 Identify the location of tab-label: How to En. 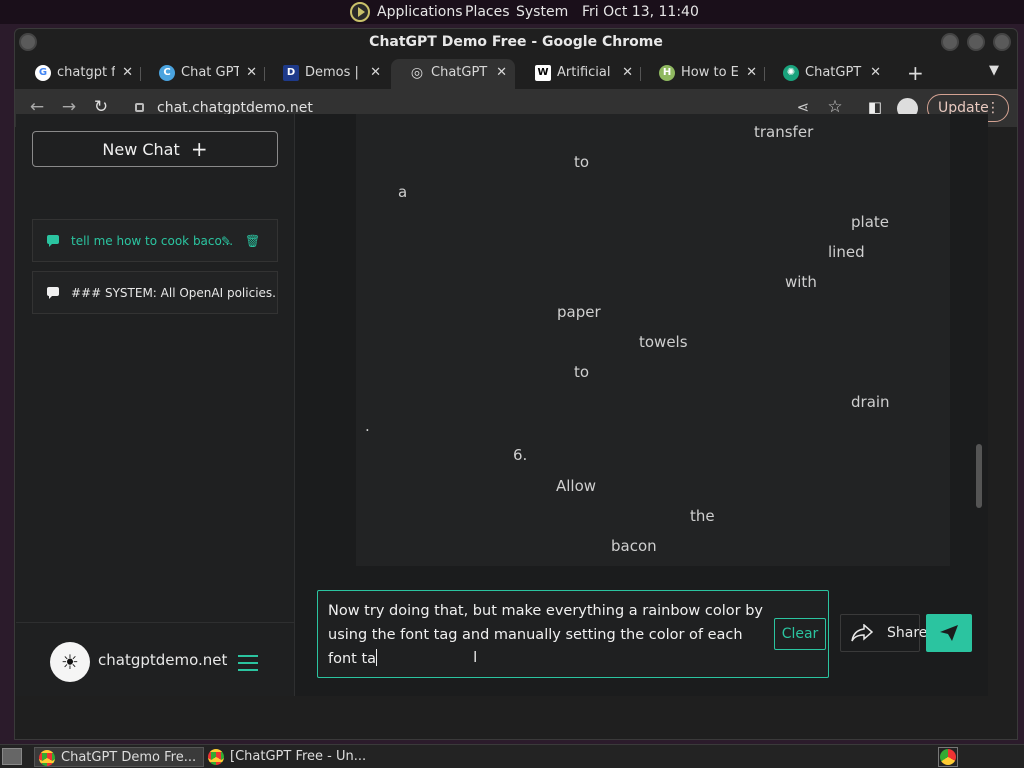
(710, 72).